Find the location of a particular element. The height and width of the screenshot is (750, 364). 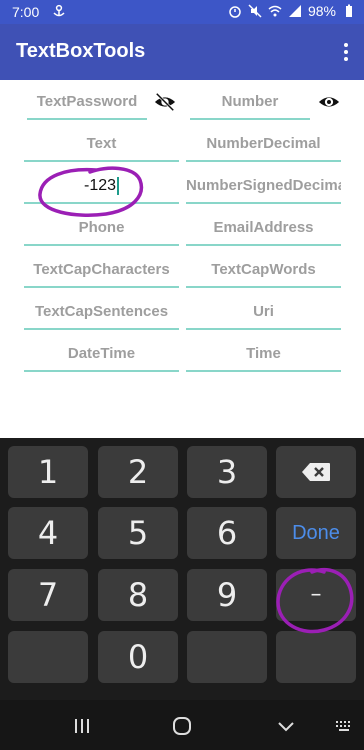

key-2: 2 is located at coordinates (138, 472).